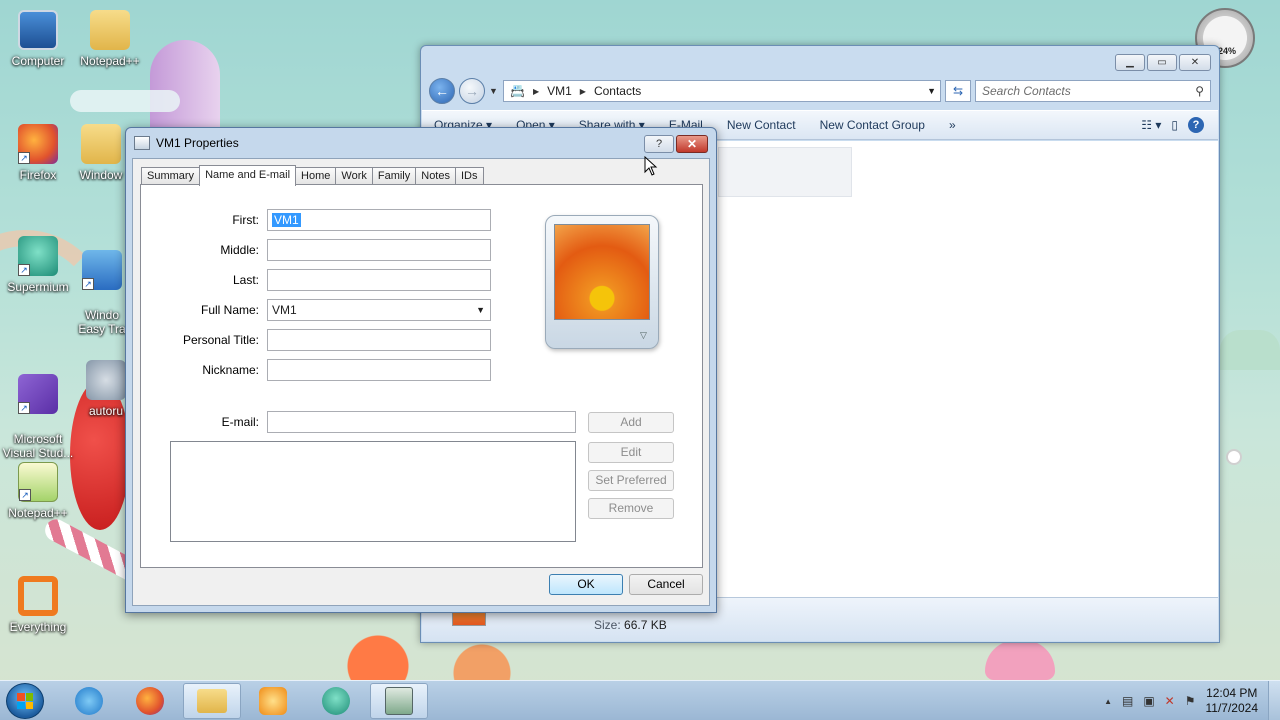 The image size is (1280, 720). Describe the element at coordinates (38, 513) in the screenshot. I see `desktop-icon-label: Notepad++` at that location.